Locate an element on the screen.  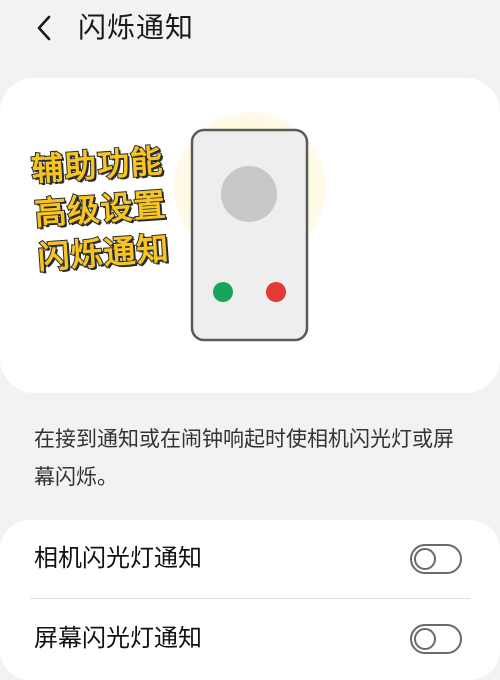
setting-label: 相机闪光灯通知 is located at coordinates (118, 558).